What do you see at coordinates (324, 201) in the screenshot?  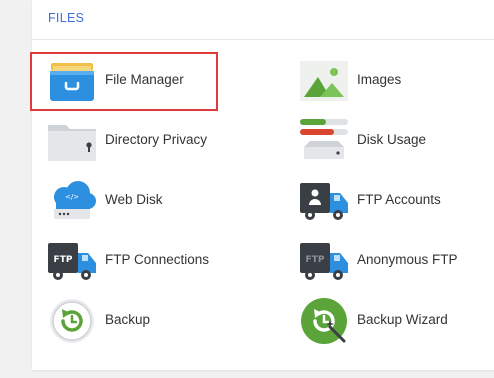 I see `ftp-accounts-icon` at bounding box center [324, 201].